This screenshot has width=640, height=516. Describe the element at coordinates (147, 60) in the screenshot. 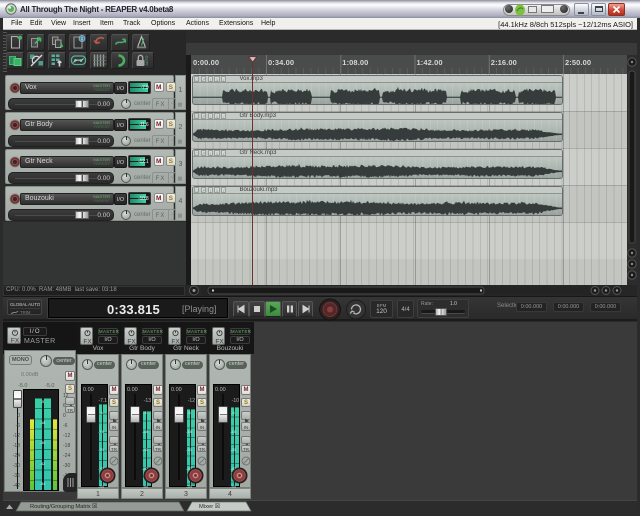

I see `svg-text: AUTO` at that location.